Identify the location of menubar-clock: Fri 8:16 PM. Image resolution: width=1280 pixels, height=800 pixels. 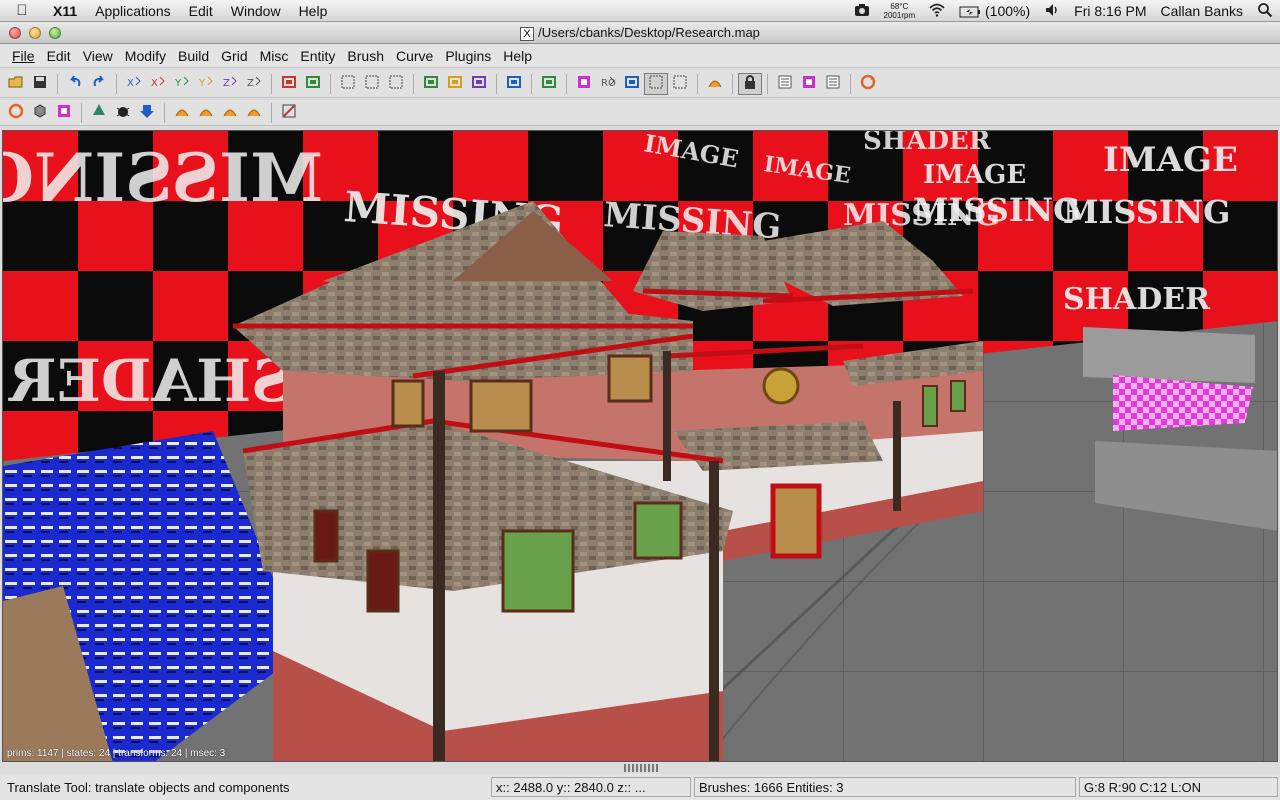
(1110, 11).